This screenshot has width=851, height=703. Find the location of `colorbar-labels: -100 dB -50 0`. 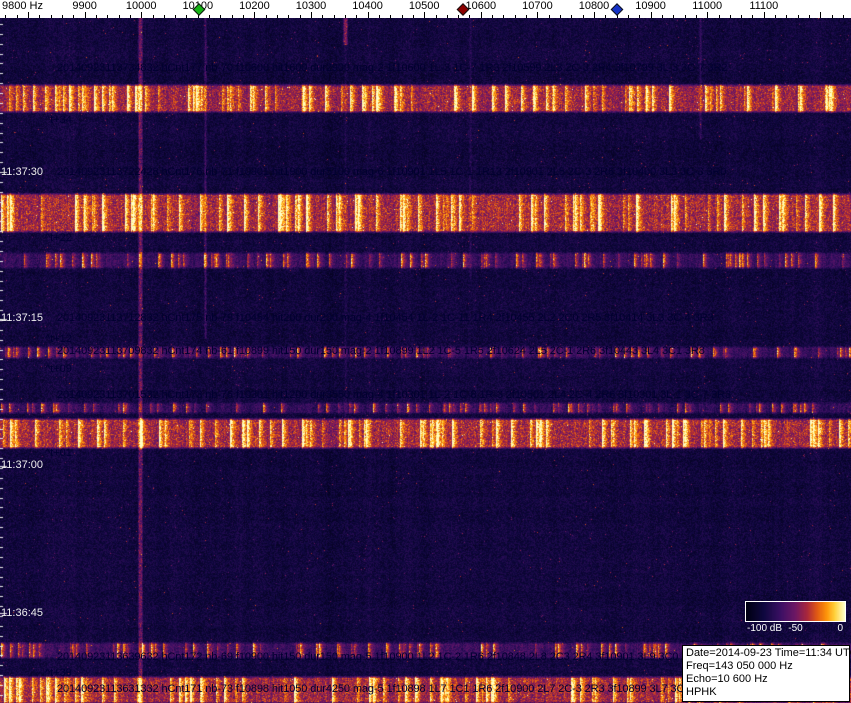

colorbar-labels: -100 dB -50 0 is located at coordinates (795, 629).